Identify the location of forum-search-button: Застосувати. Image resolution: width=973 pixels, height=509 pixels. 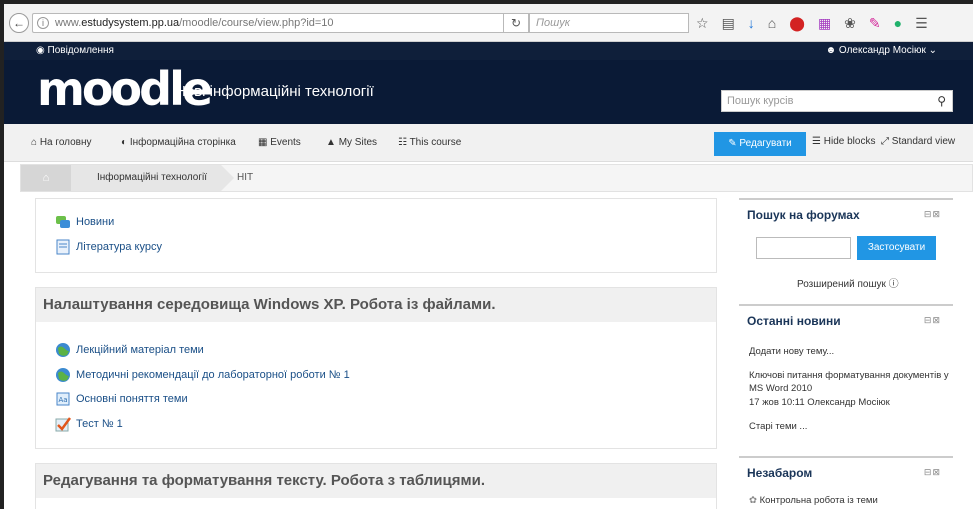
(896, 248).